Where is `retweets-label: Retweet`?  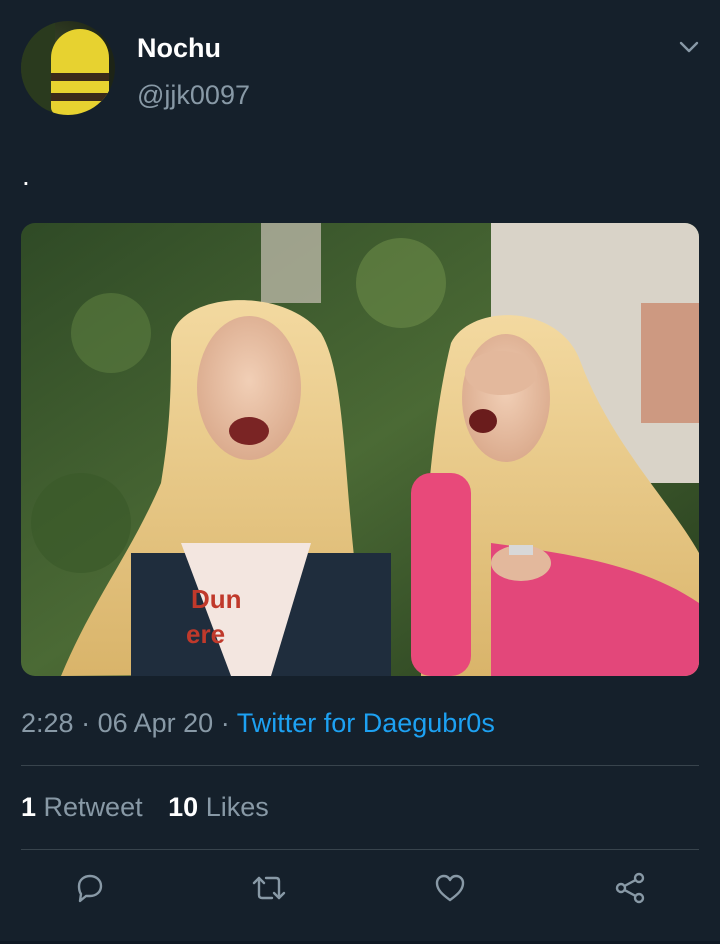 retweets-label: Retweet is located at coordinates (93, 807).